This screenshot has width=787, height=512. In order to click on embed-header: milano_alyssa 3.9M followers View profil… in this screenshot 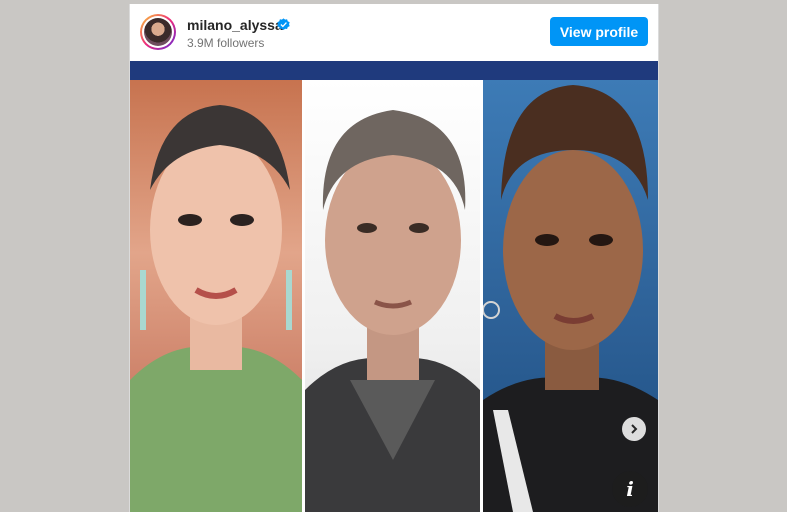, I will do `click(394, 32)`.